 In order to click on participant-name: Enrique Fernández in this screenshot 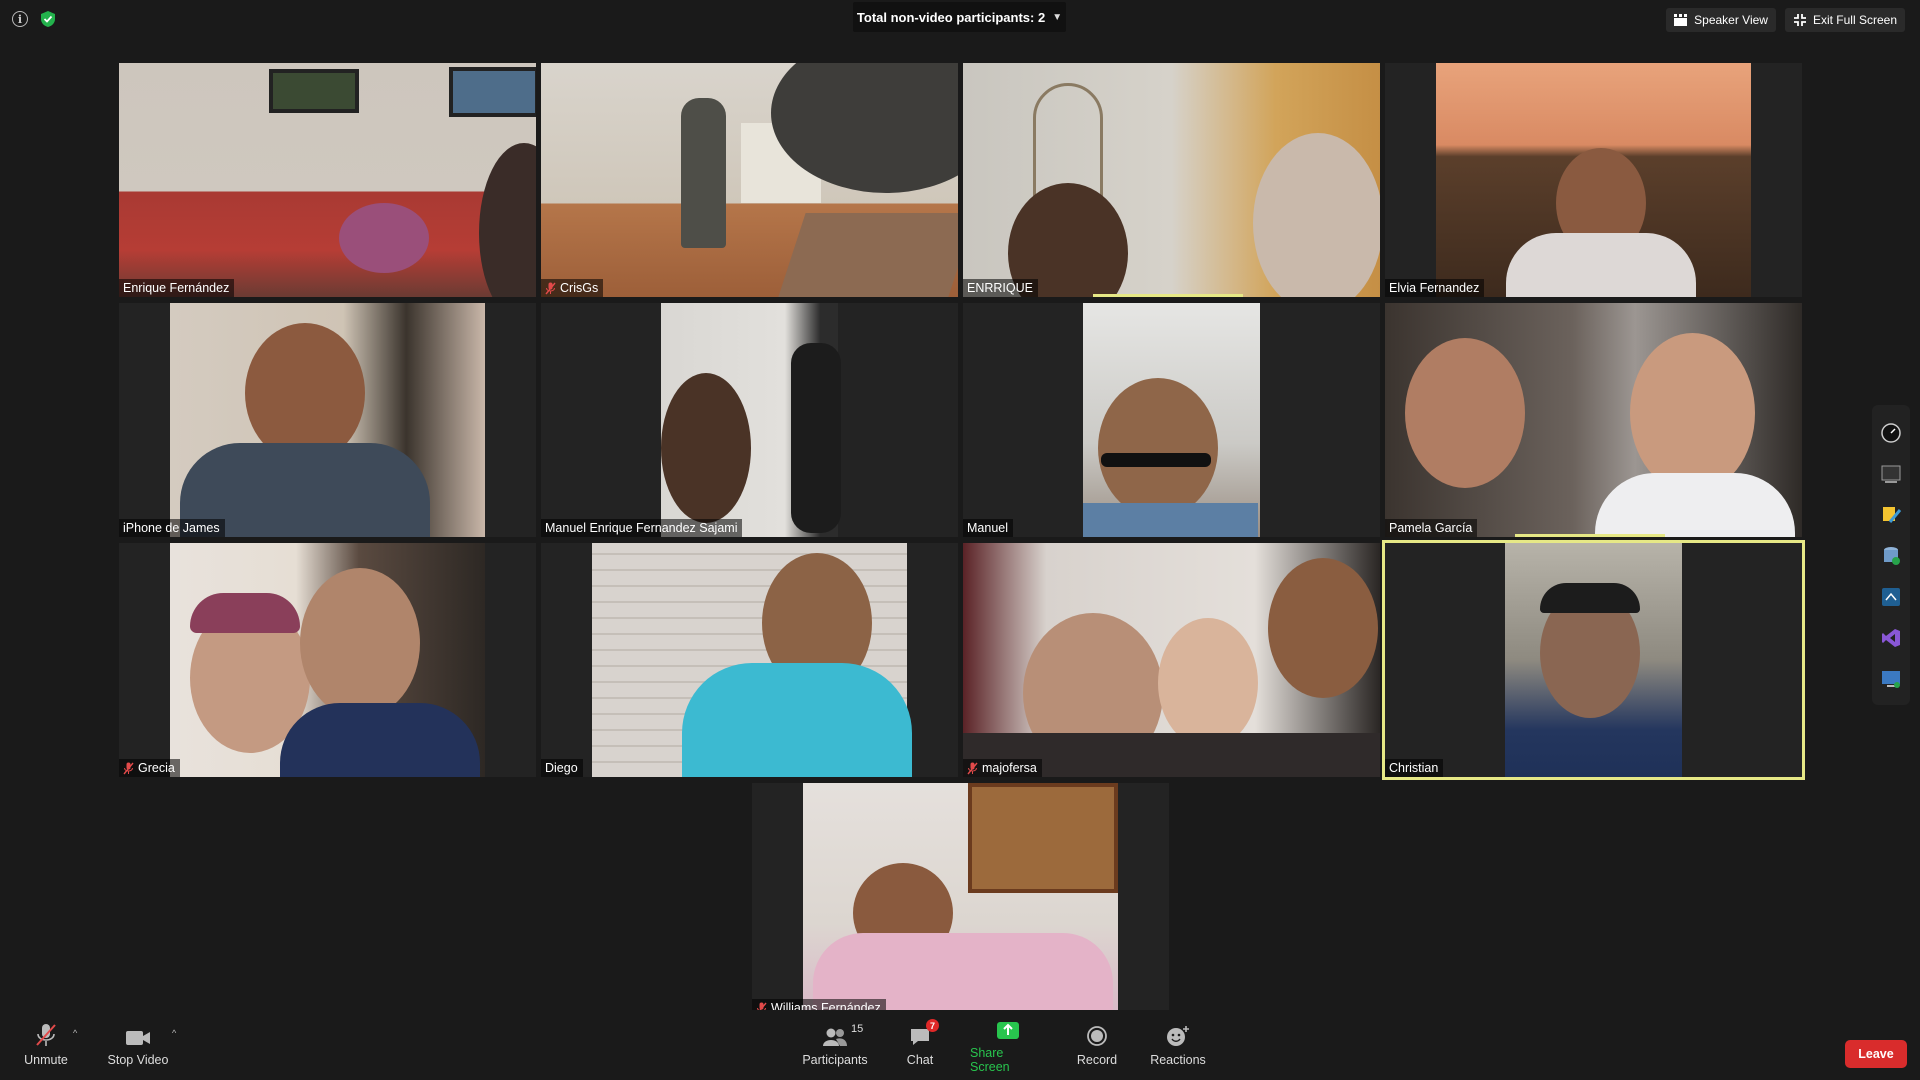, I will do `click(176, 288)`.